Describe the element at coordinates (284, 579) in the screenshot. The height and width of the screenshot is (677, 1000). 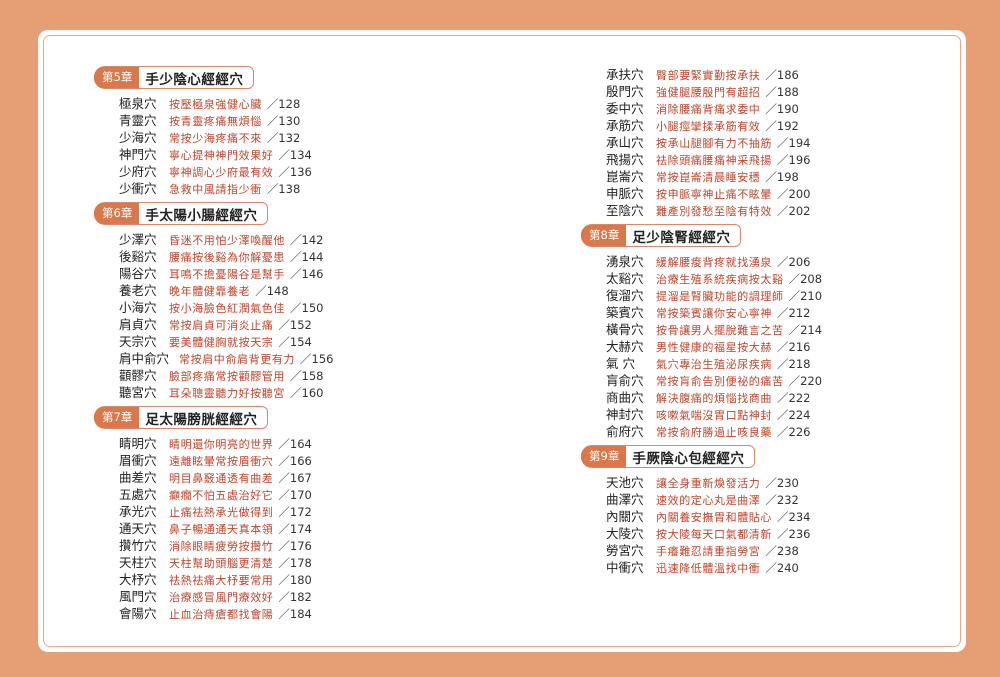
I see `toc-entry: 大杼穴 祛熱祛痛大杼要常用 ／180` at that location.